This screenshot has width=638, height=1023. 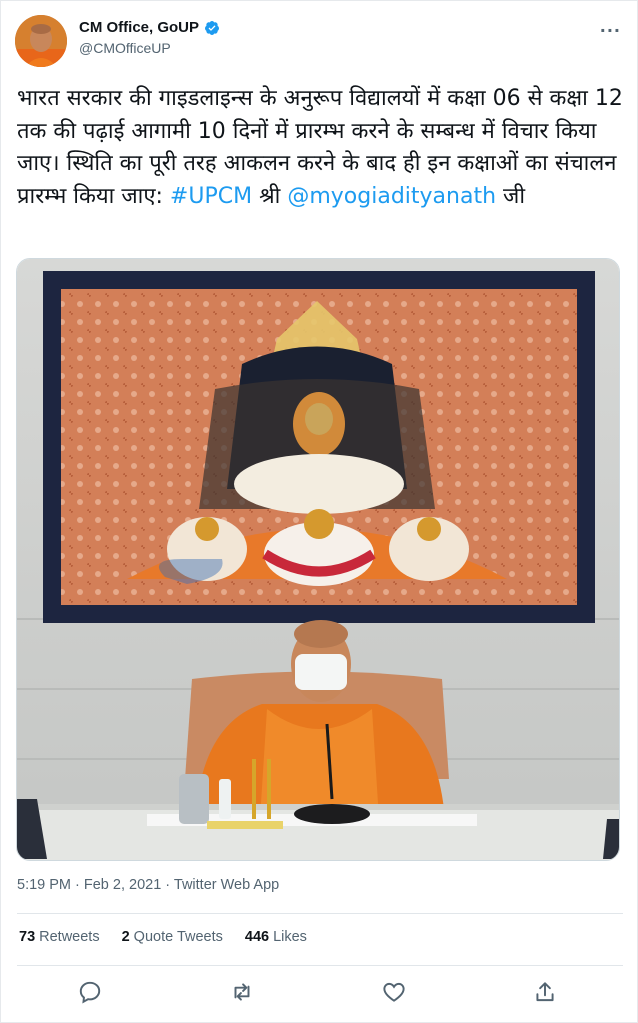 What do you see at coordinates (212, 27) in the screenshot?
I see `verified-badge-icon` at bounding box center [212, 27].